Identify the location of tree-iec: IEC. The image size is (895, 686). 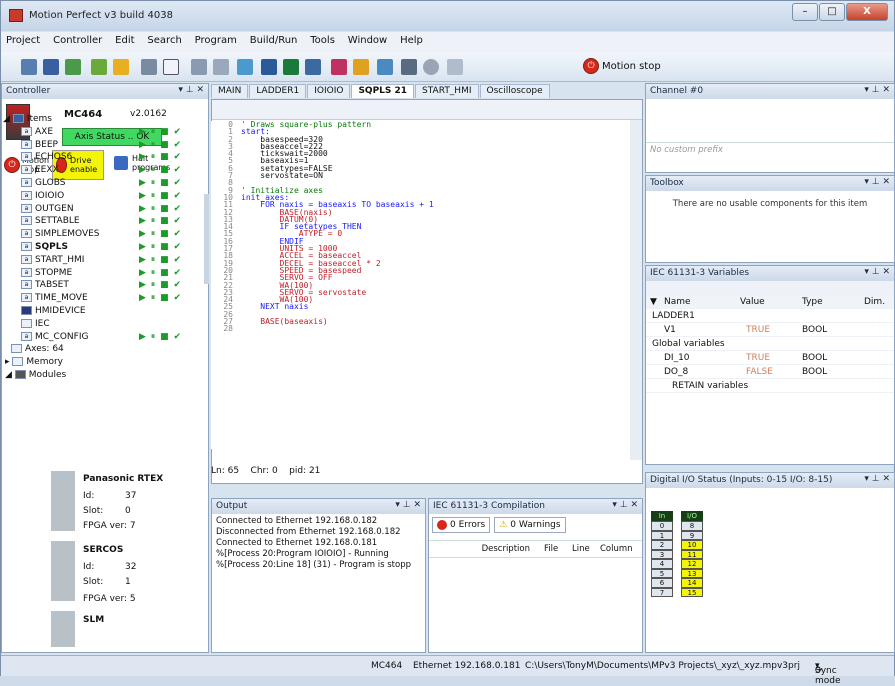
(101, 324).